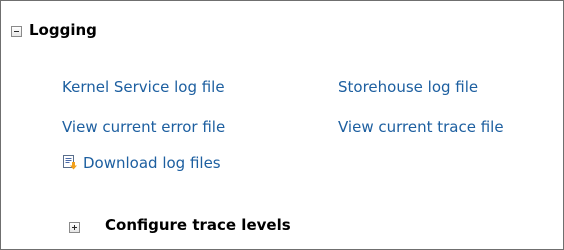 This screenshot has width=564, height=250. I want to click on expand-toggle-icon, so click(74, 227).